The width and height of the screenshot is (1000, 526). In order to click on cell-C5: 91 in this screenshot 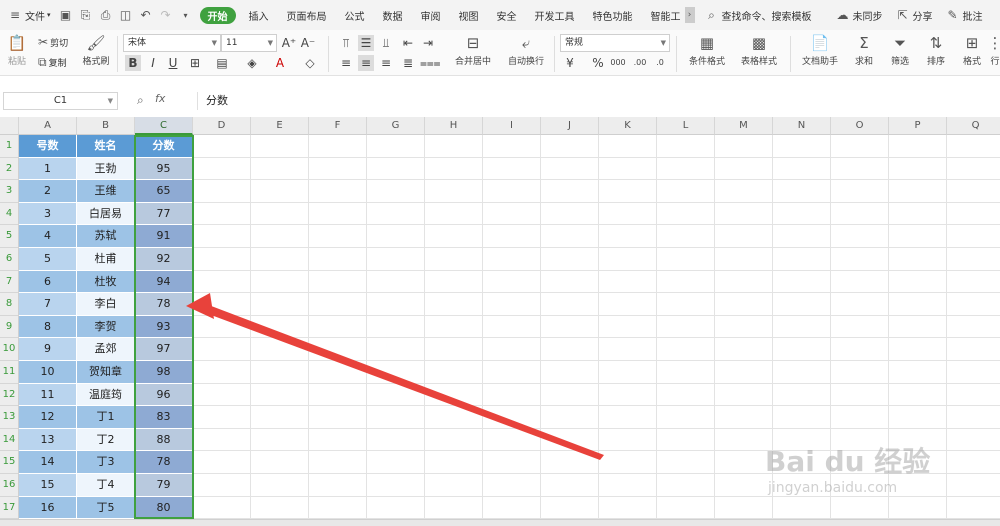, I will do `click(164, 236)`.